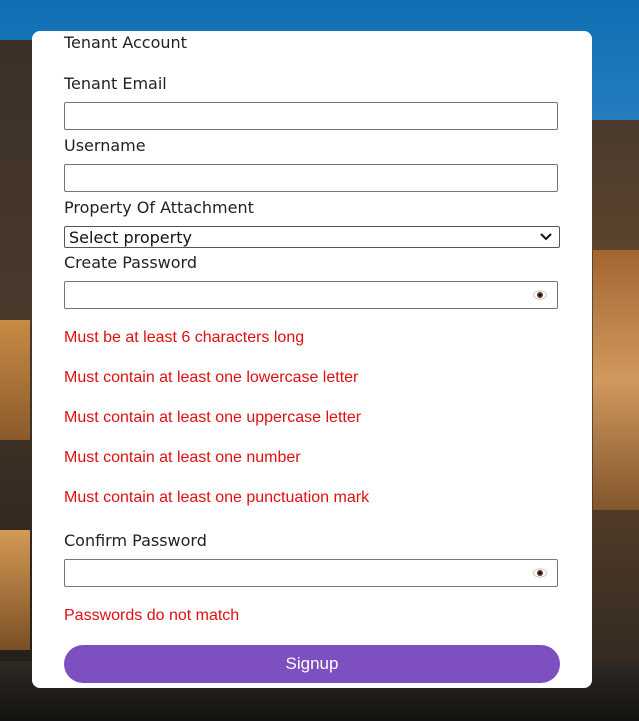  What do you see at coordinates (312, 664) in the screenshot?
I see `signup-button: Signup` at bounding box center [312, 664].